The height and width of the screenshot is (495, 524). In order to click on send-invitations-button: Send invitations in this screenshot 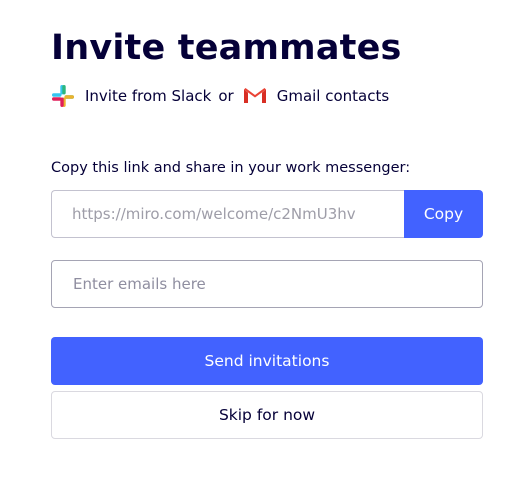, I will do `click(267, 361)`.